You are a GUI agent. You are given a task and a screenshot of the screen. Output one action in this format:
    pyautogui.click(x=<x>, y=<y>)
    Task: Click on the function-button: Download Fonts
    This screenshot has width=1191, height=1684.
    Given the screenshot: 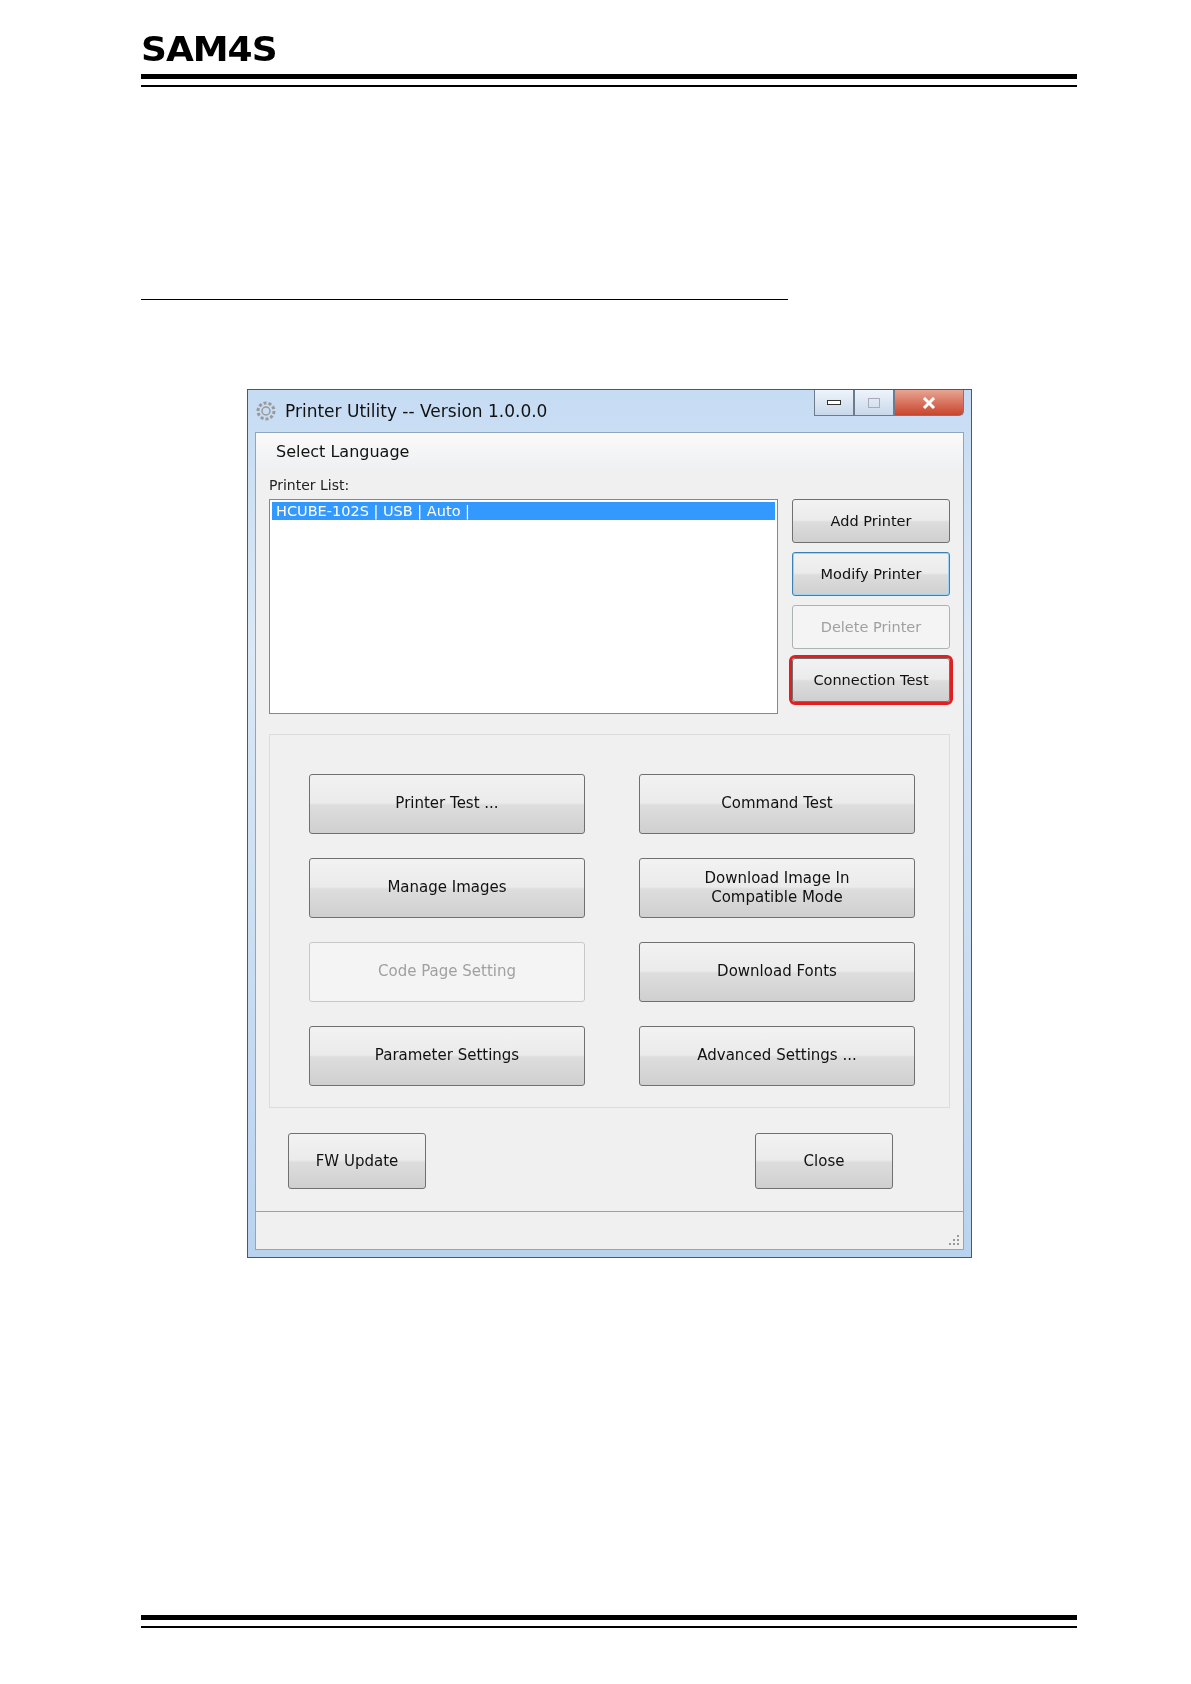 What is the action you would take?
    pyautogui.click(x=777, y=972)
    